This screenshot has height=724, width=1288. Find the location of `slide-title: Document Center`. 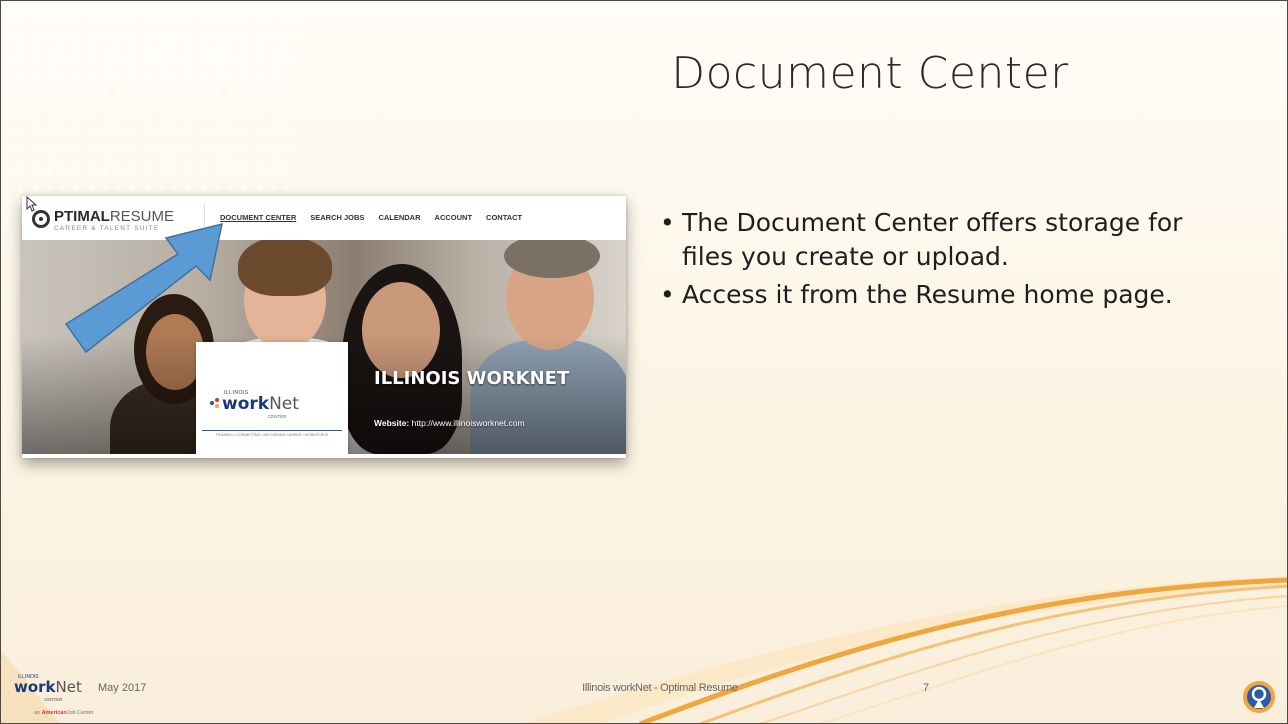

slide-title: Document Center is located at coordinates (870, 73).